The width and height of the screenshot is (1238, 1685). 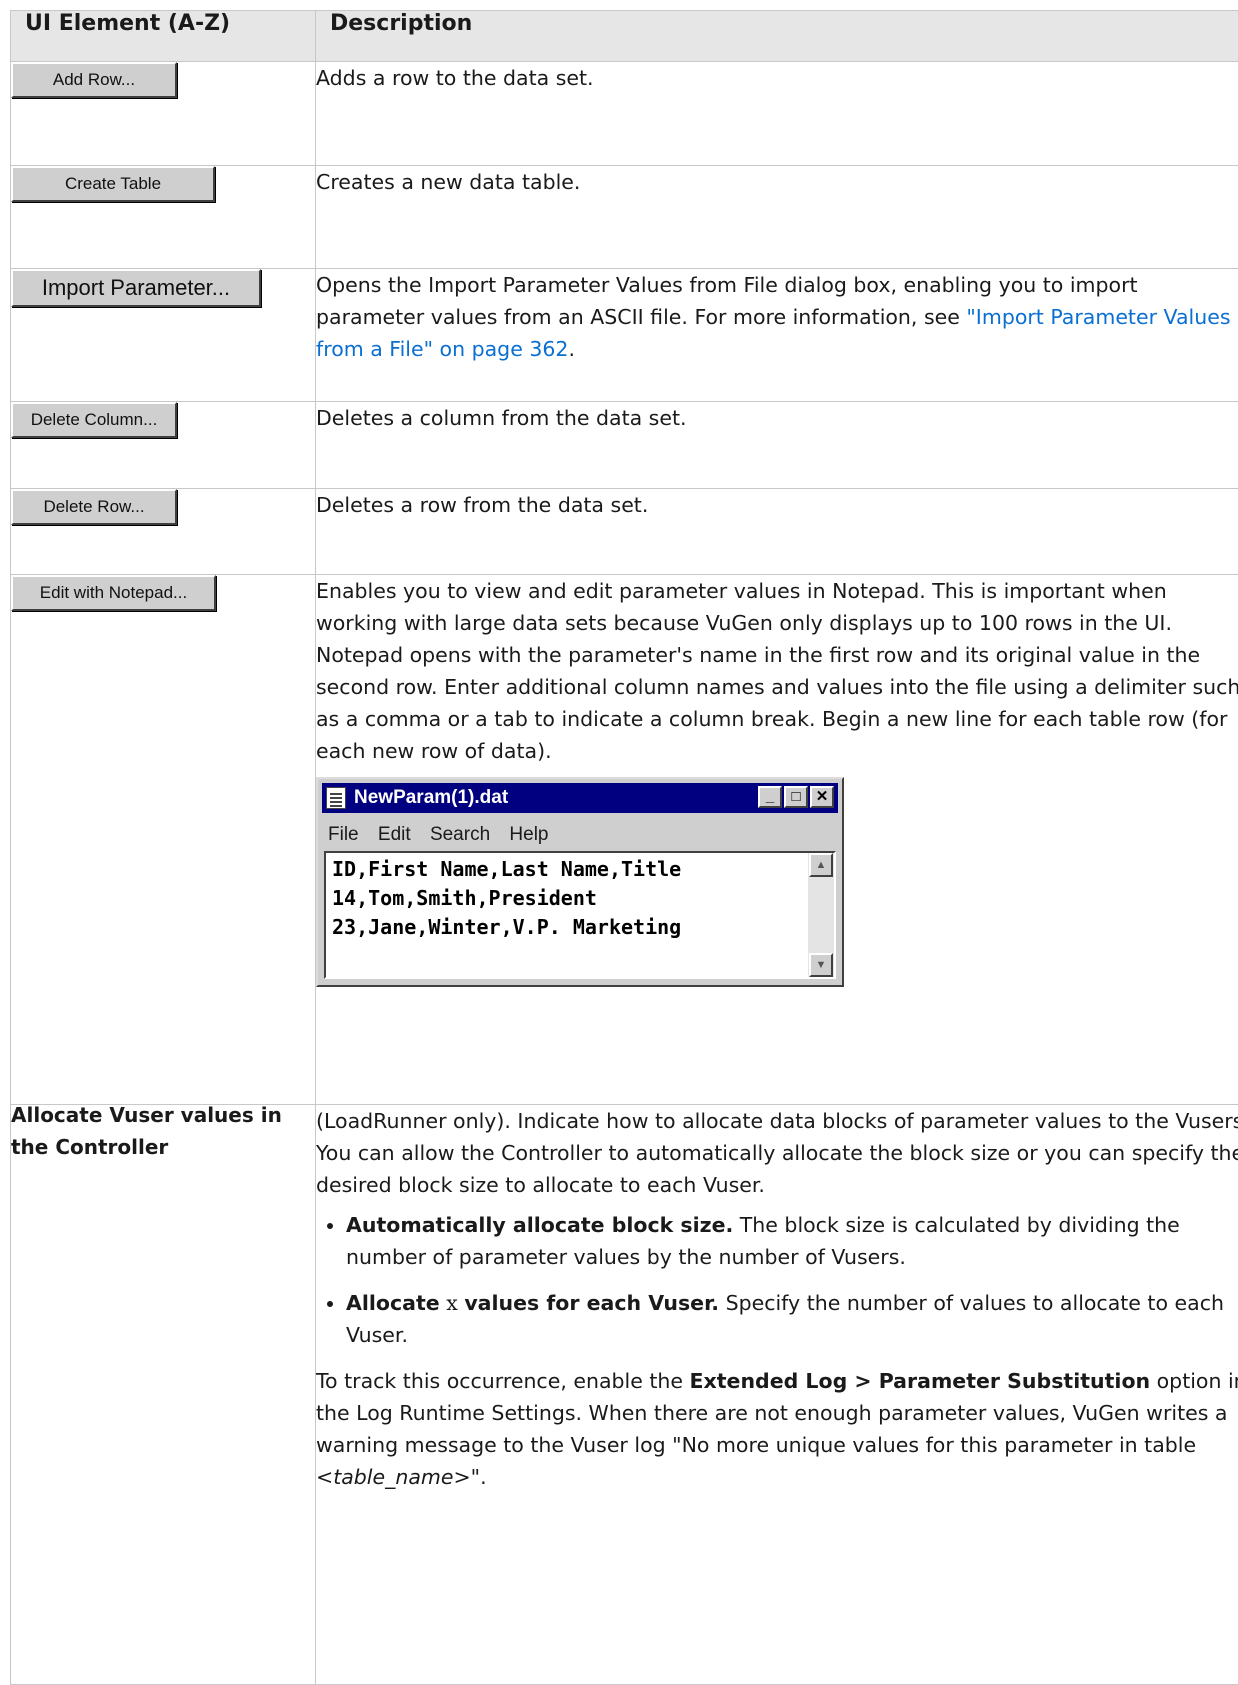 I want to click on menu-edit: Edit, so click(x=394, y=834).